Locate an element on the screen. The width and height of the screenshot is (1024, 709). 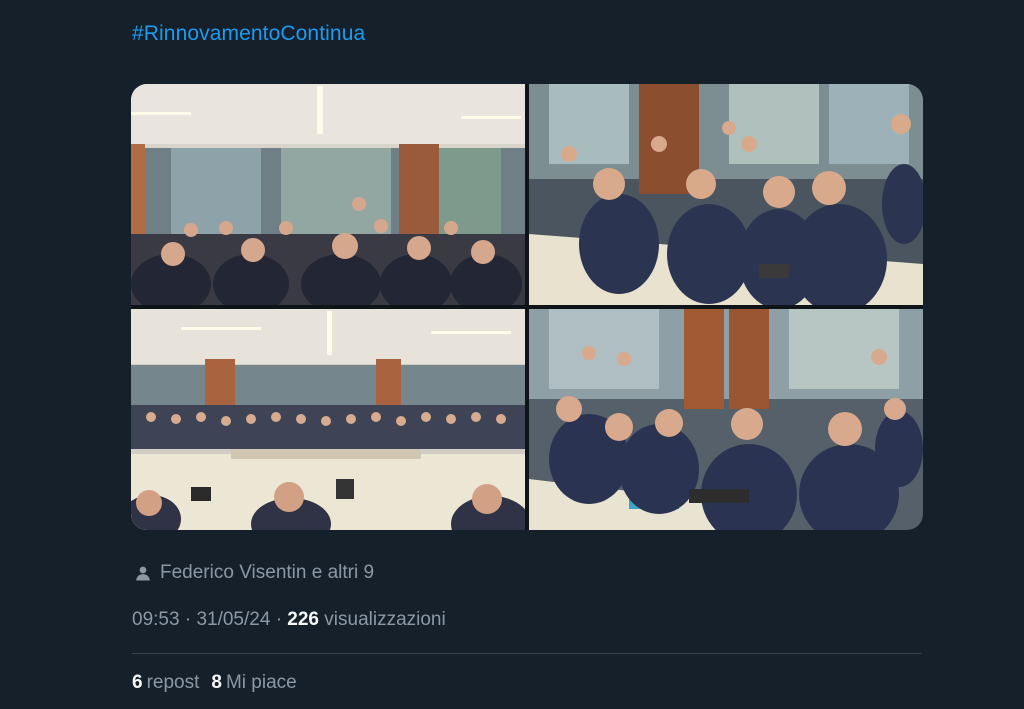
tagged-people-link: Federico Visentin e altri 9 is located at coordinates (254, 573).